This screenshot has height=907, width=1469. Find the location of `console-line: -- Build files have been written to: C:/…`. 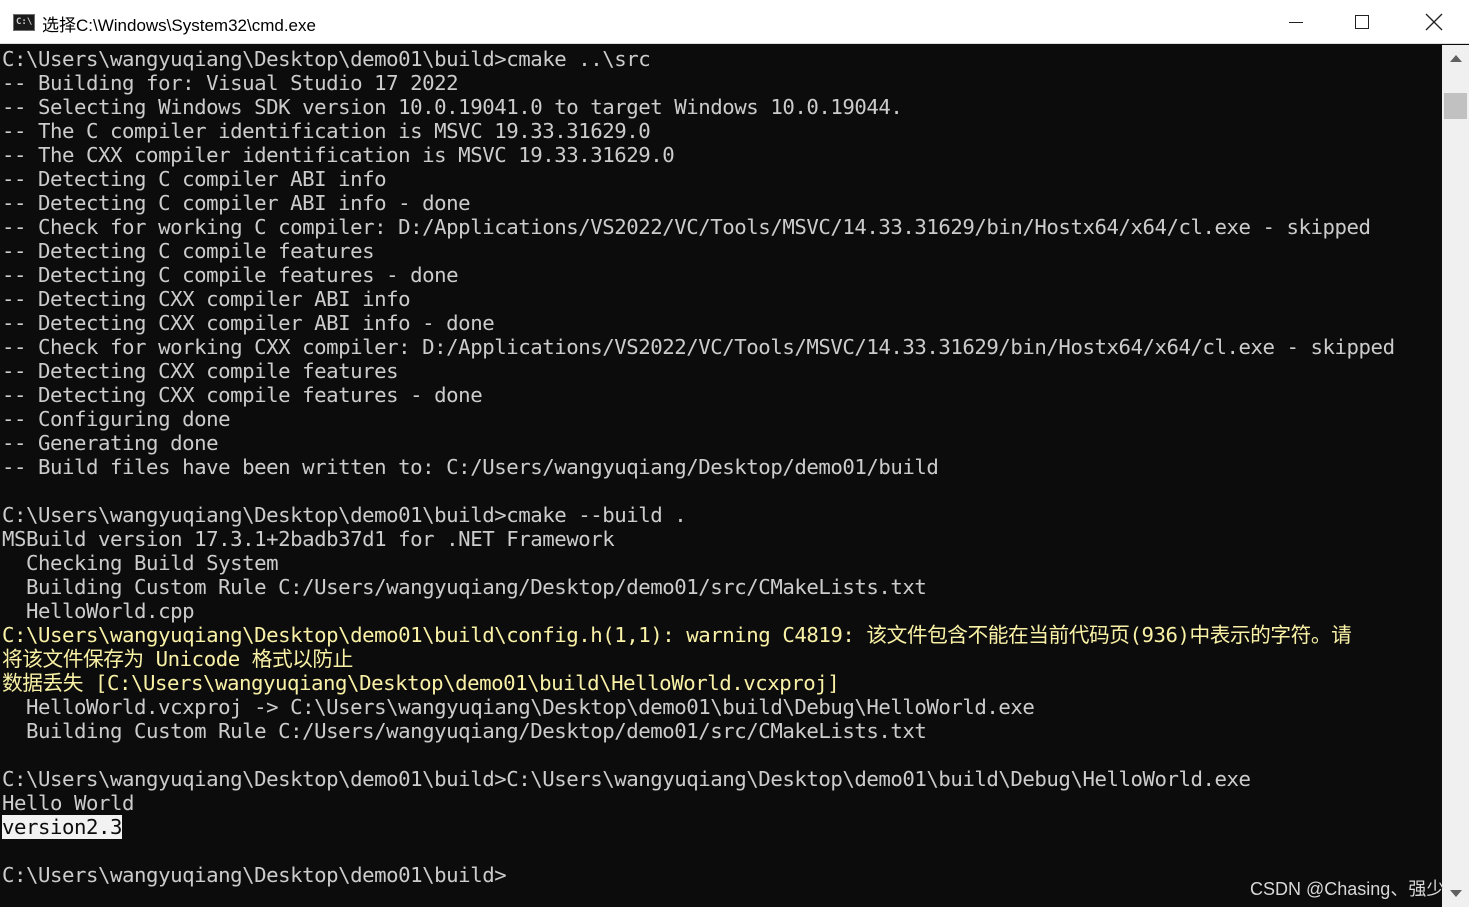

console-line: -- Build files have been written to: C:/… is located at coordinates (470, 467).